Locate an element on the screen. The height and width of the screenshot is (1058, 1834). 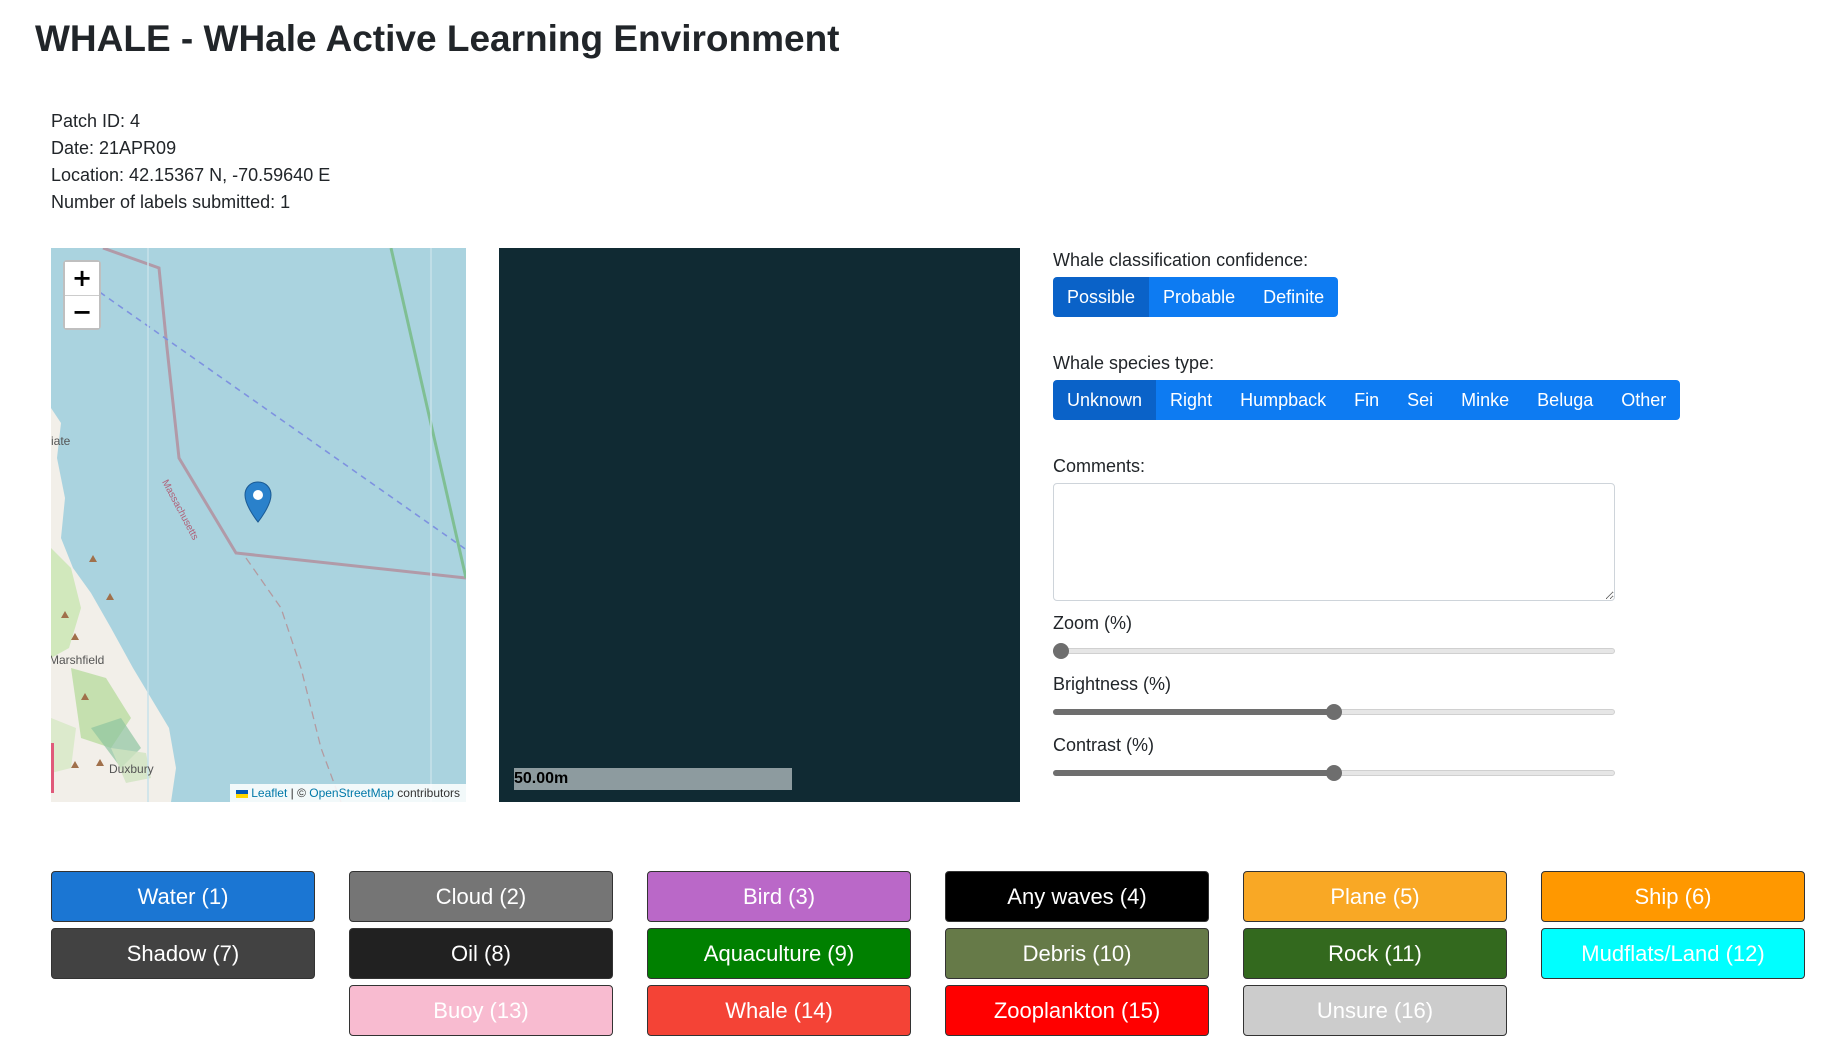
brightness-slider-block: Brightness (%) is located at coordinates (1338, 698).